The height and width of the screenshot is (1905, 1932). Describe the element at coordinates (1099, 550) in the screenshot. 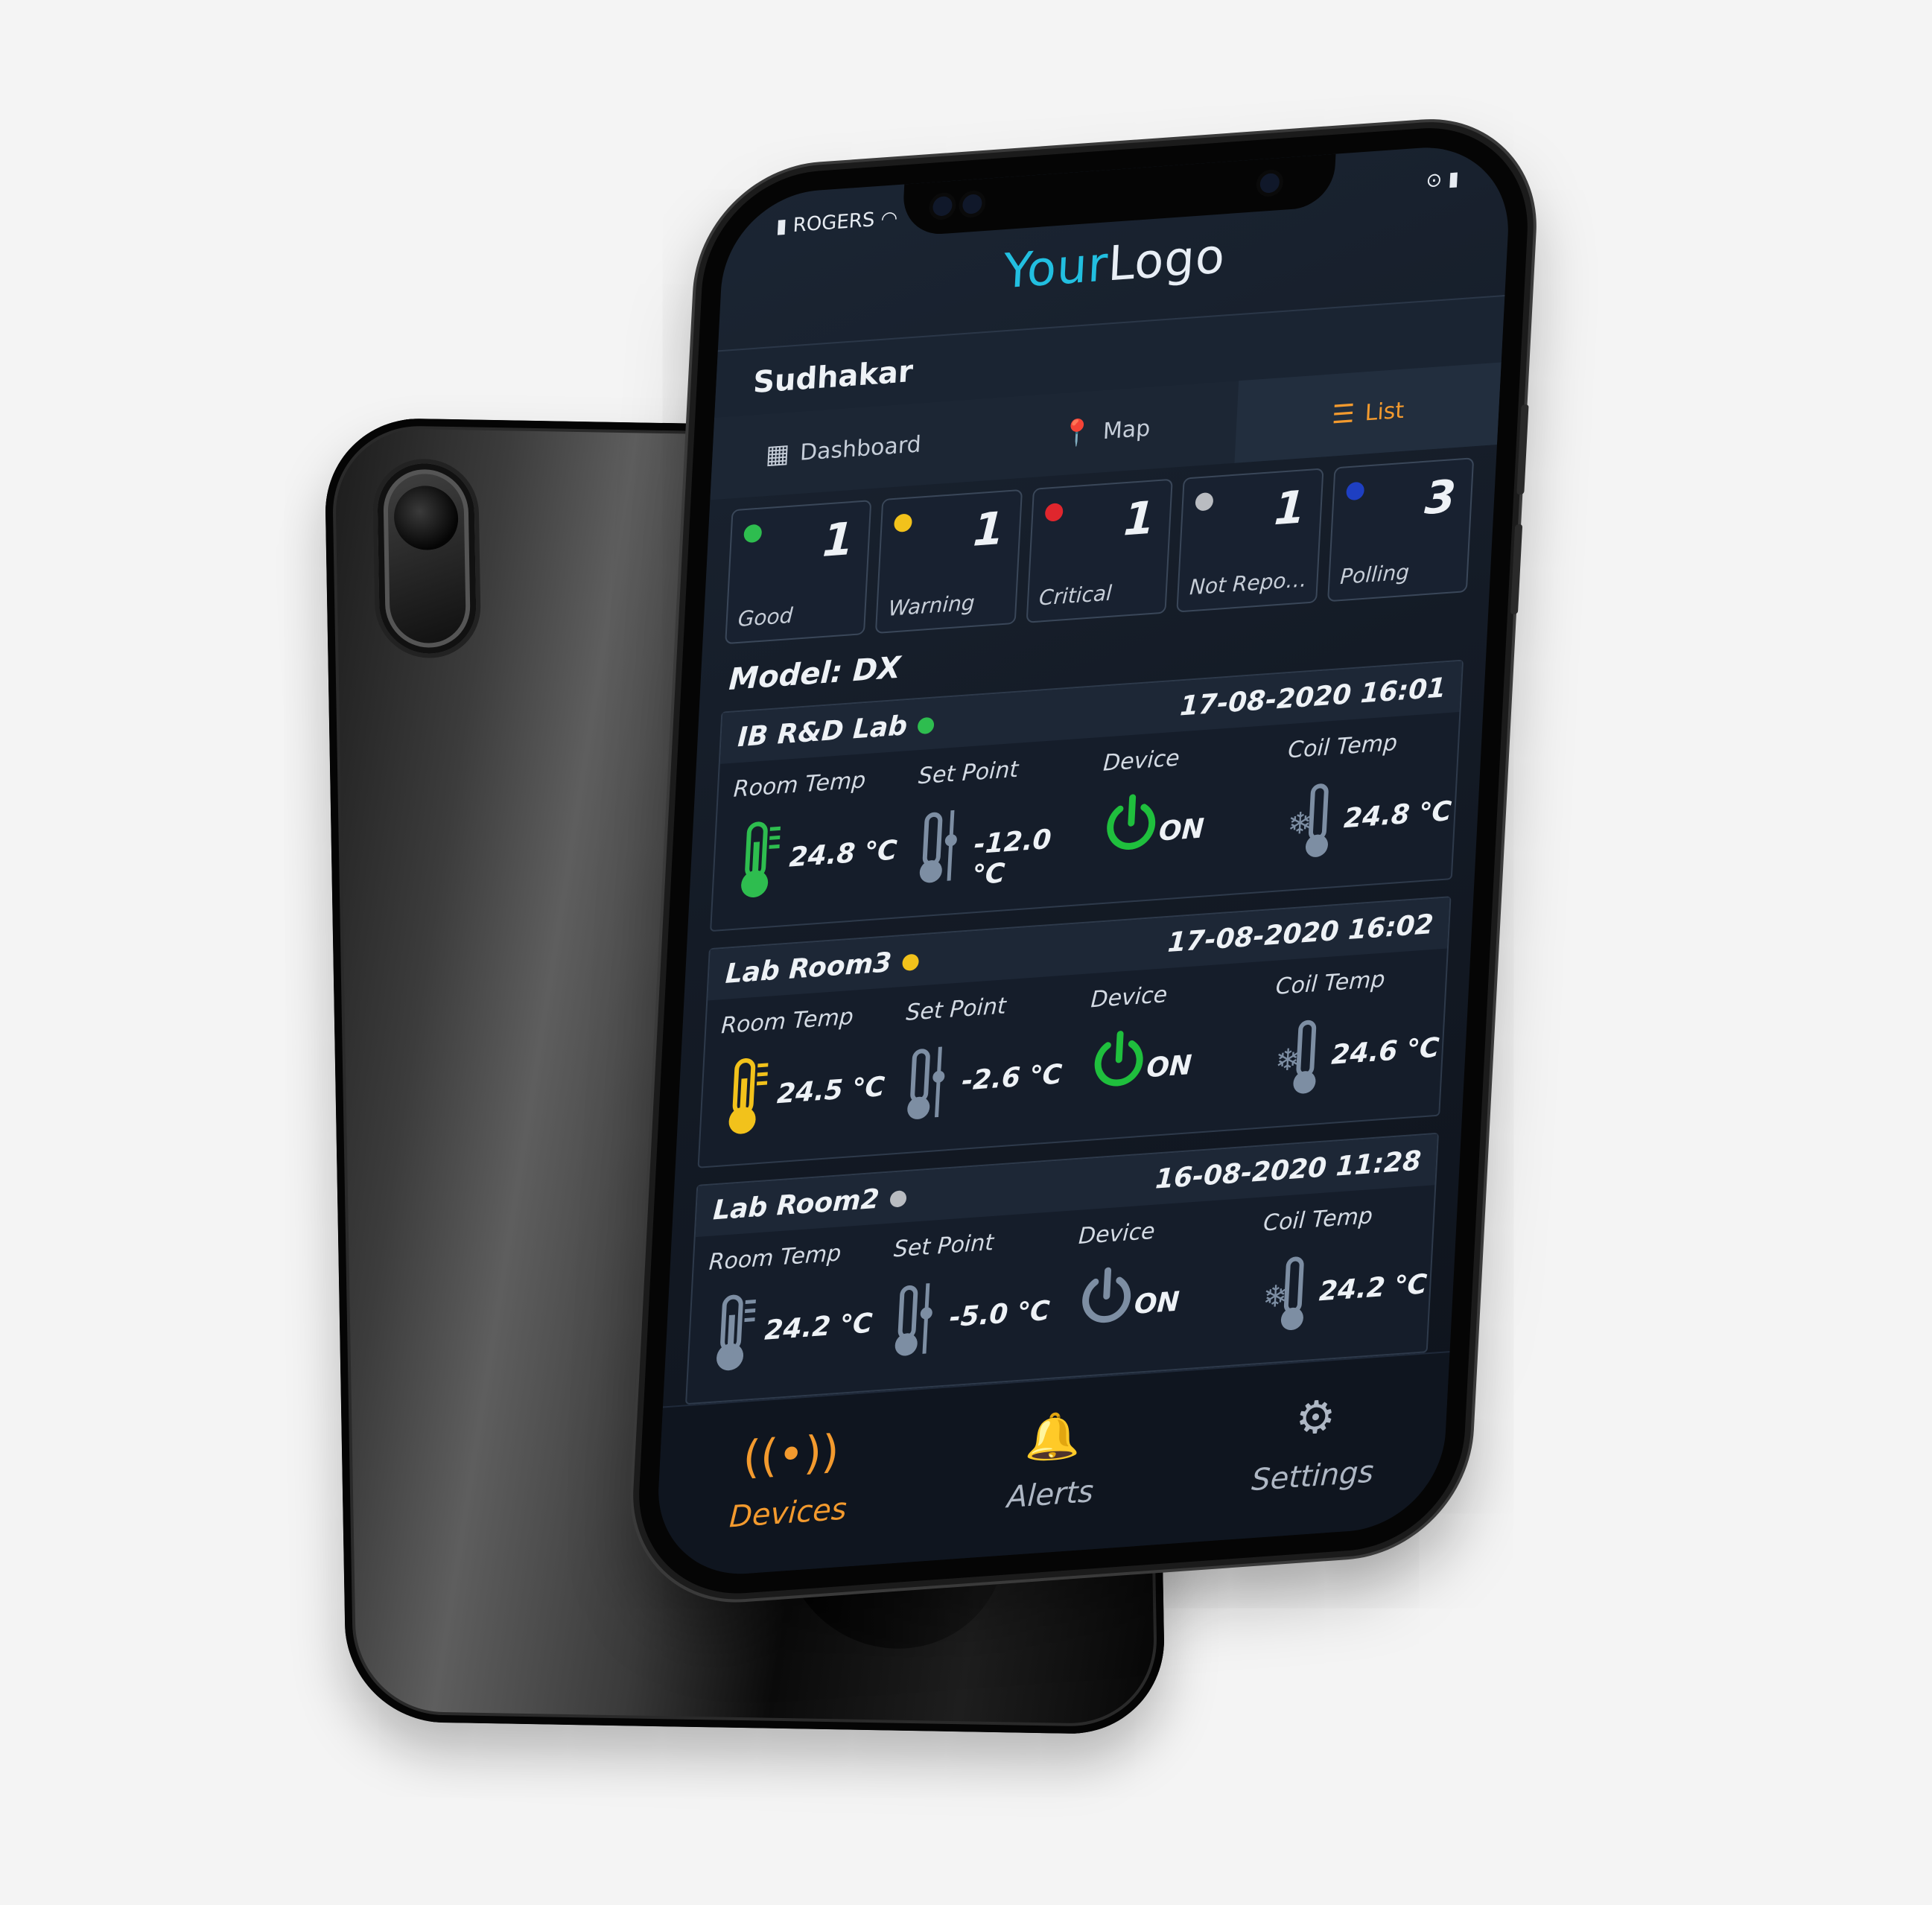

I see `status-tile: 1 Critical` at that location.